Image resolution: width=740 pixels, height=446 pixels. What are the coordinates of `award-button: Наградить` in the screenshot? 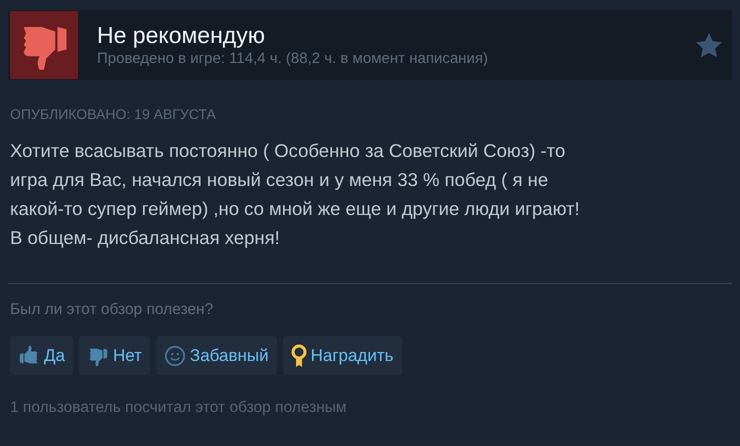 It's located at (342, 355).